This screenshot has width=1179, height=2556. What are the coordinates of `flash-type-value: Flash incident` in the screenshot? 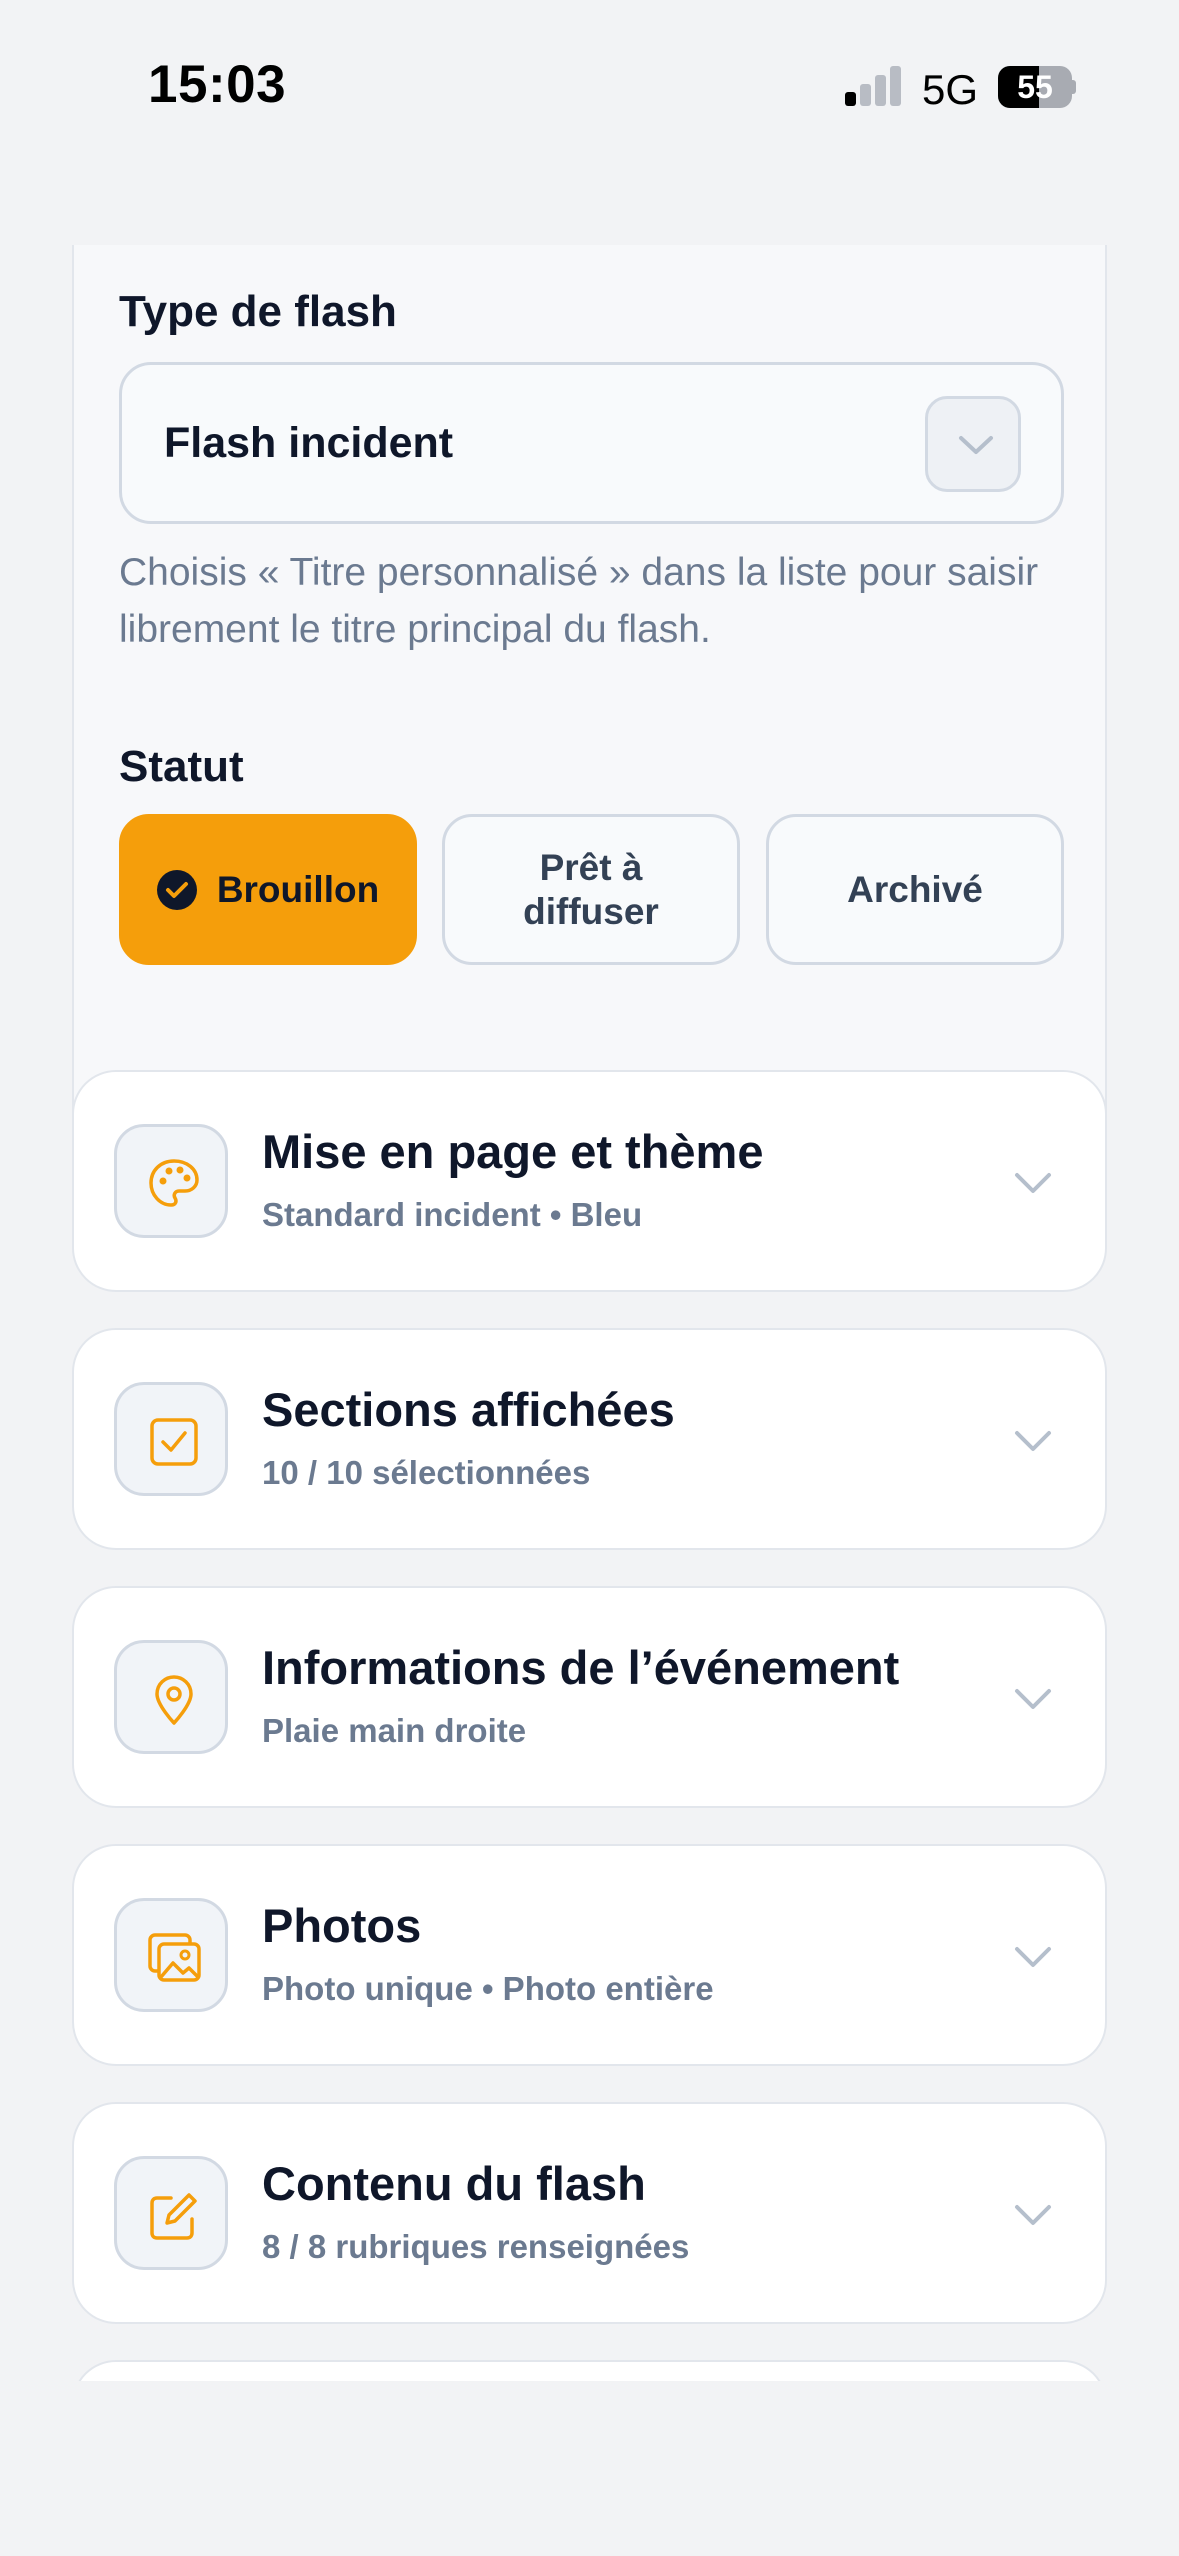 It's located at (309, 443).